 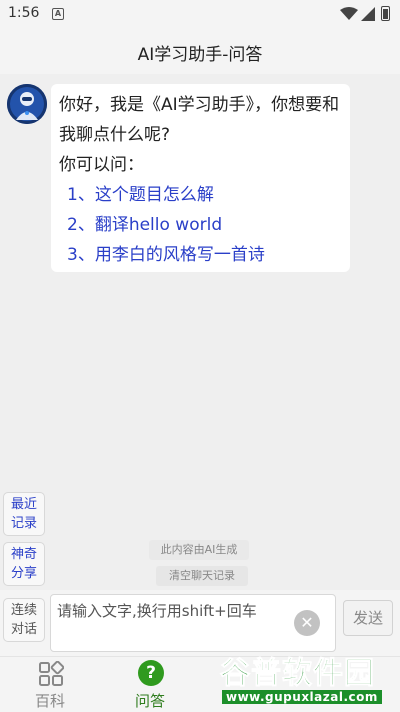 I want to click on robot-icon, so click(x=27, y=104).